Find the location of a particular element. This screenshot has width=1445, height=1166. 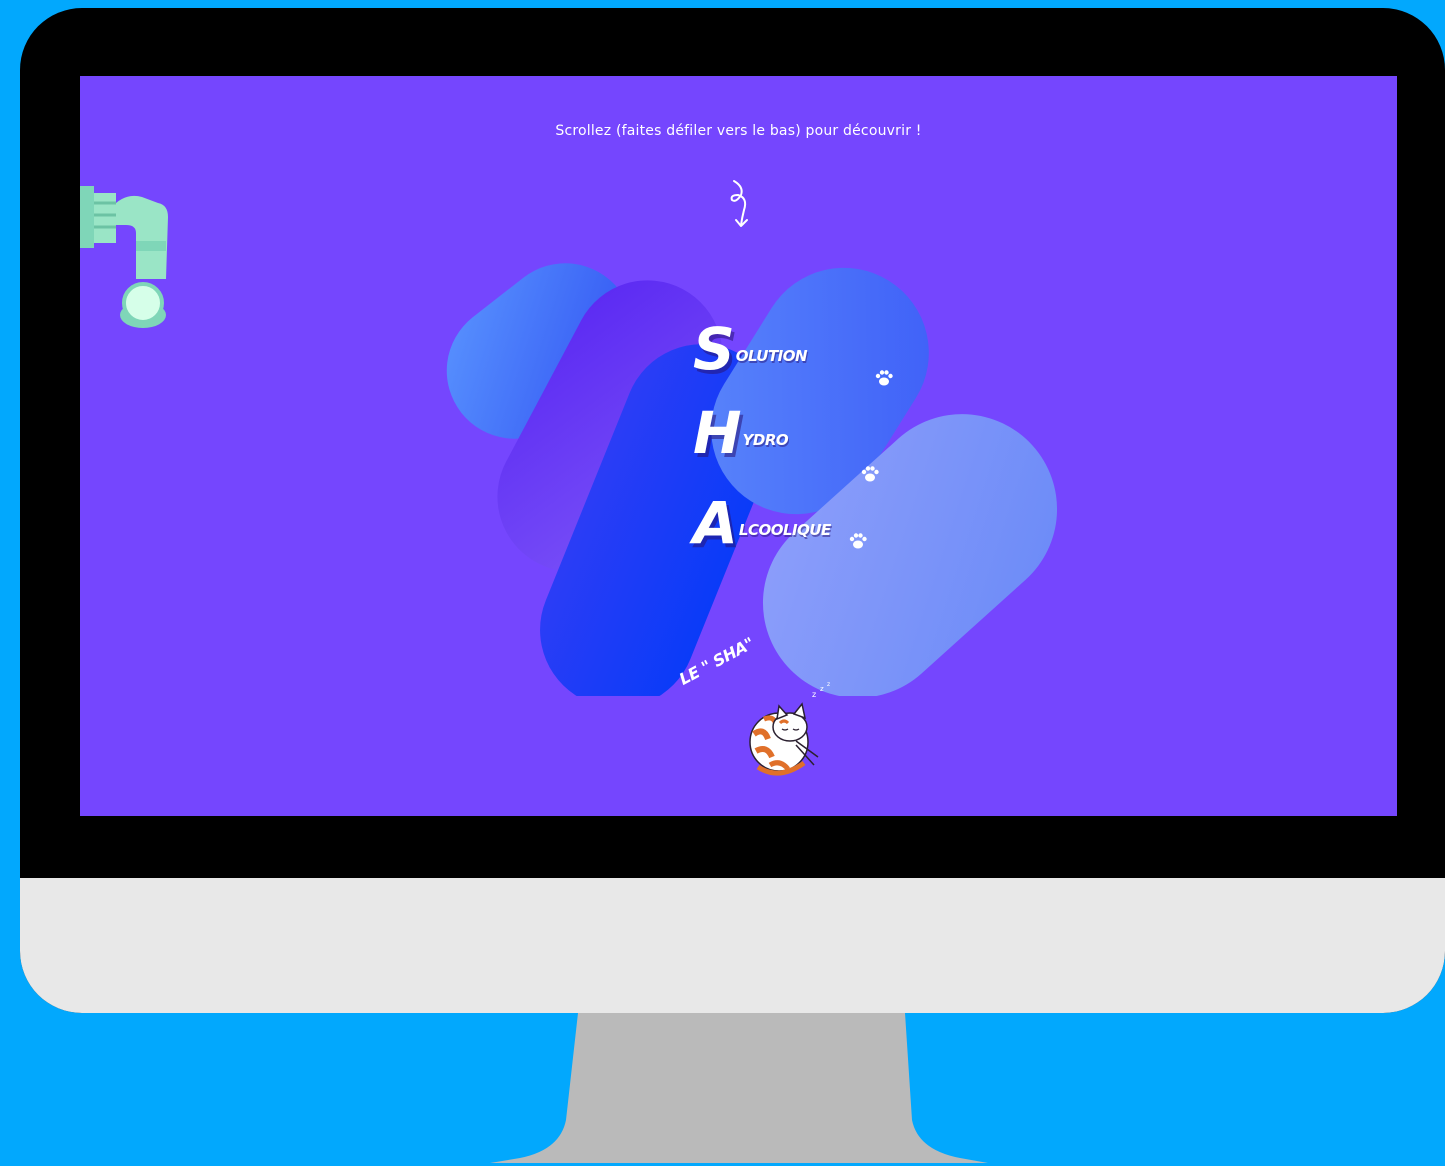

acronym-word-alcoolique: LCOOLIQUE is located at coordinates (784, 530).